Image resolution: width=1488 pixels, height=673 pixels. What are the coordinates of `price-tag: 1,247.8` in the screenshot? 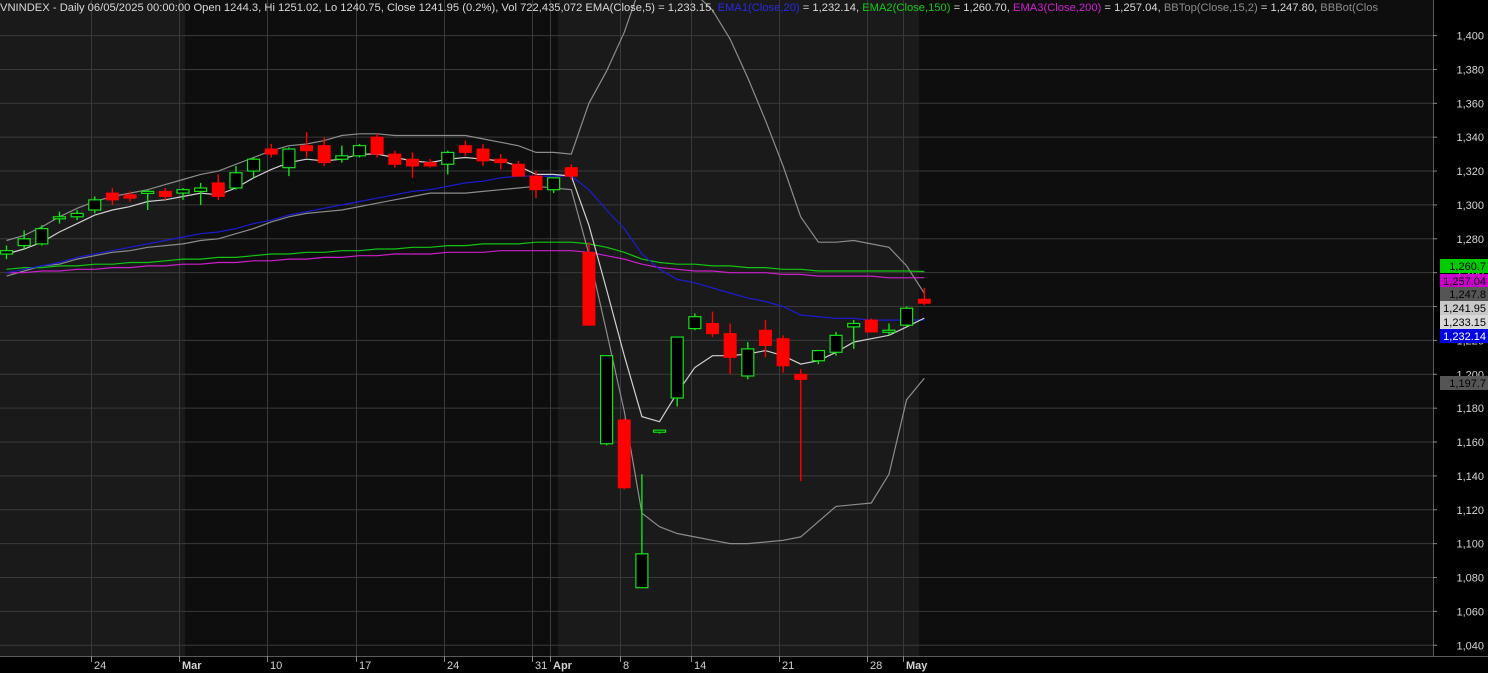 It's located at (1464, 294).